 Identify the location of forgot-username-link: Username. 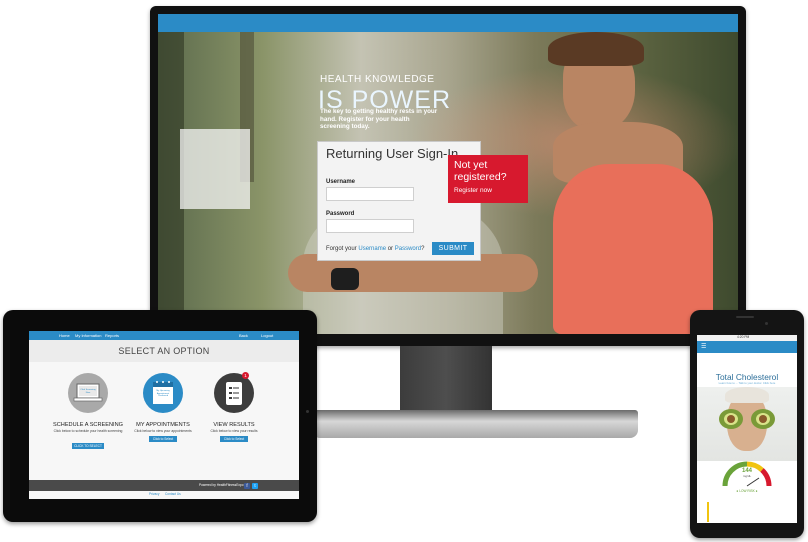
(372, 249).